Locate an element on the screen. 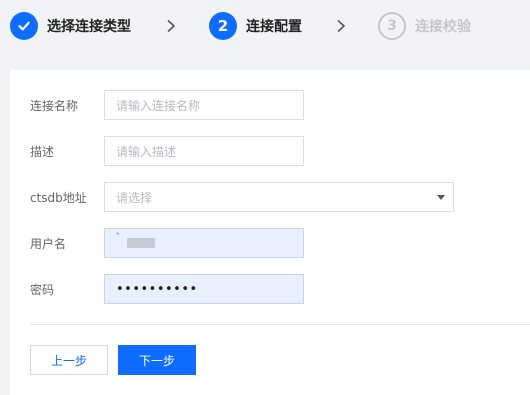 This screenshot has width=530, height=395. username-value: ` is located at coordinates (118, 238).